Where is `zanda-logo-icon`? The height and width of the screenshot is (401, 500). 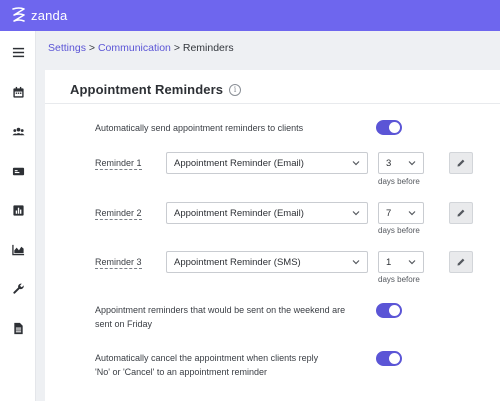
zanda-logo-icon is located at coordinates (18, 14).